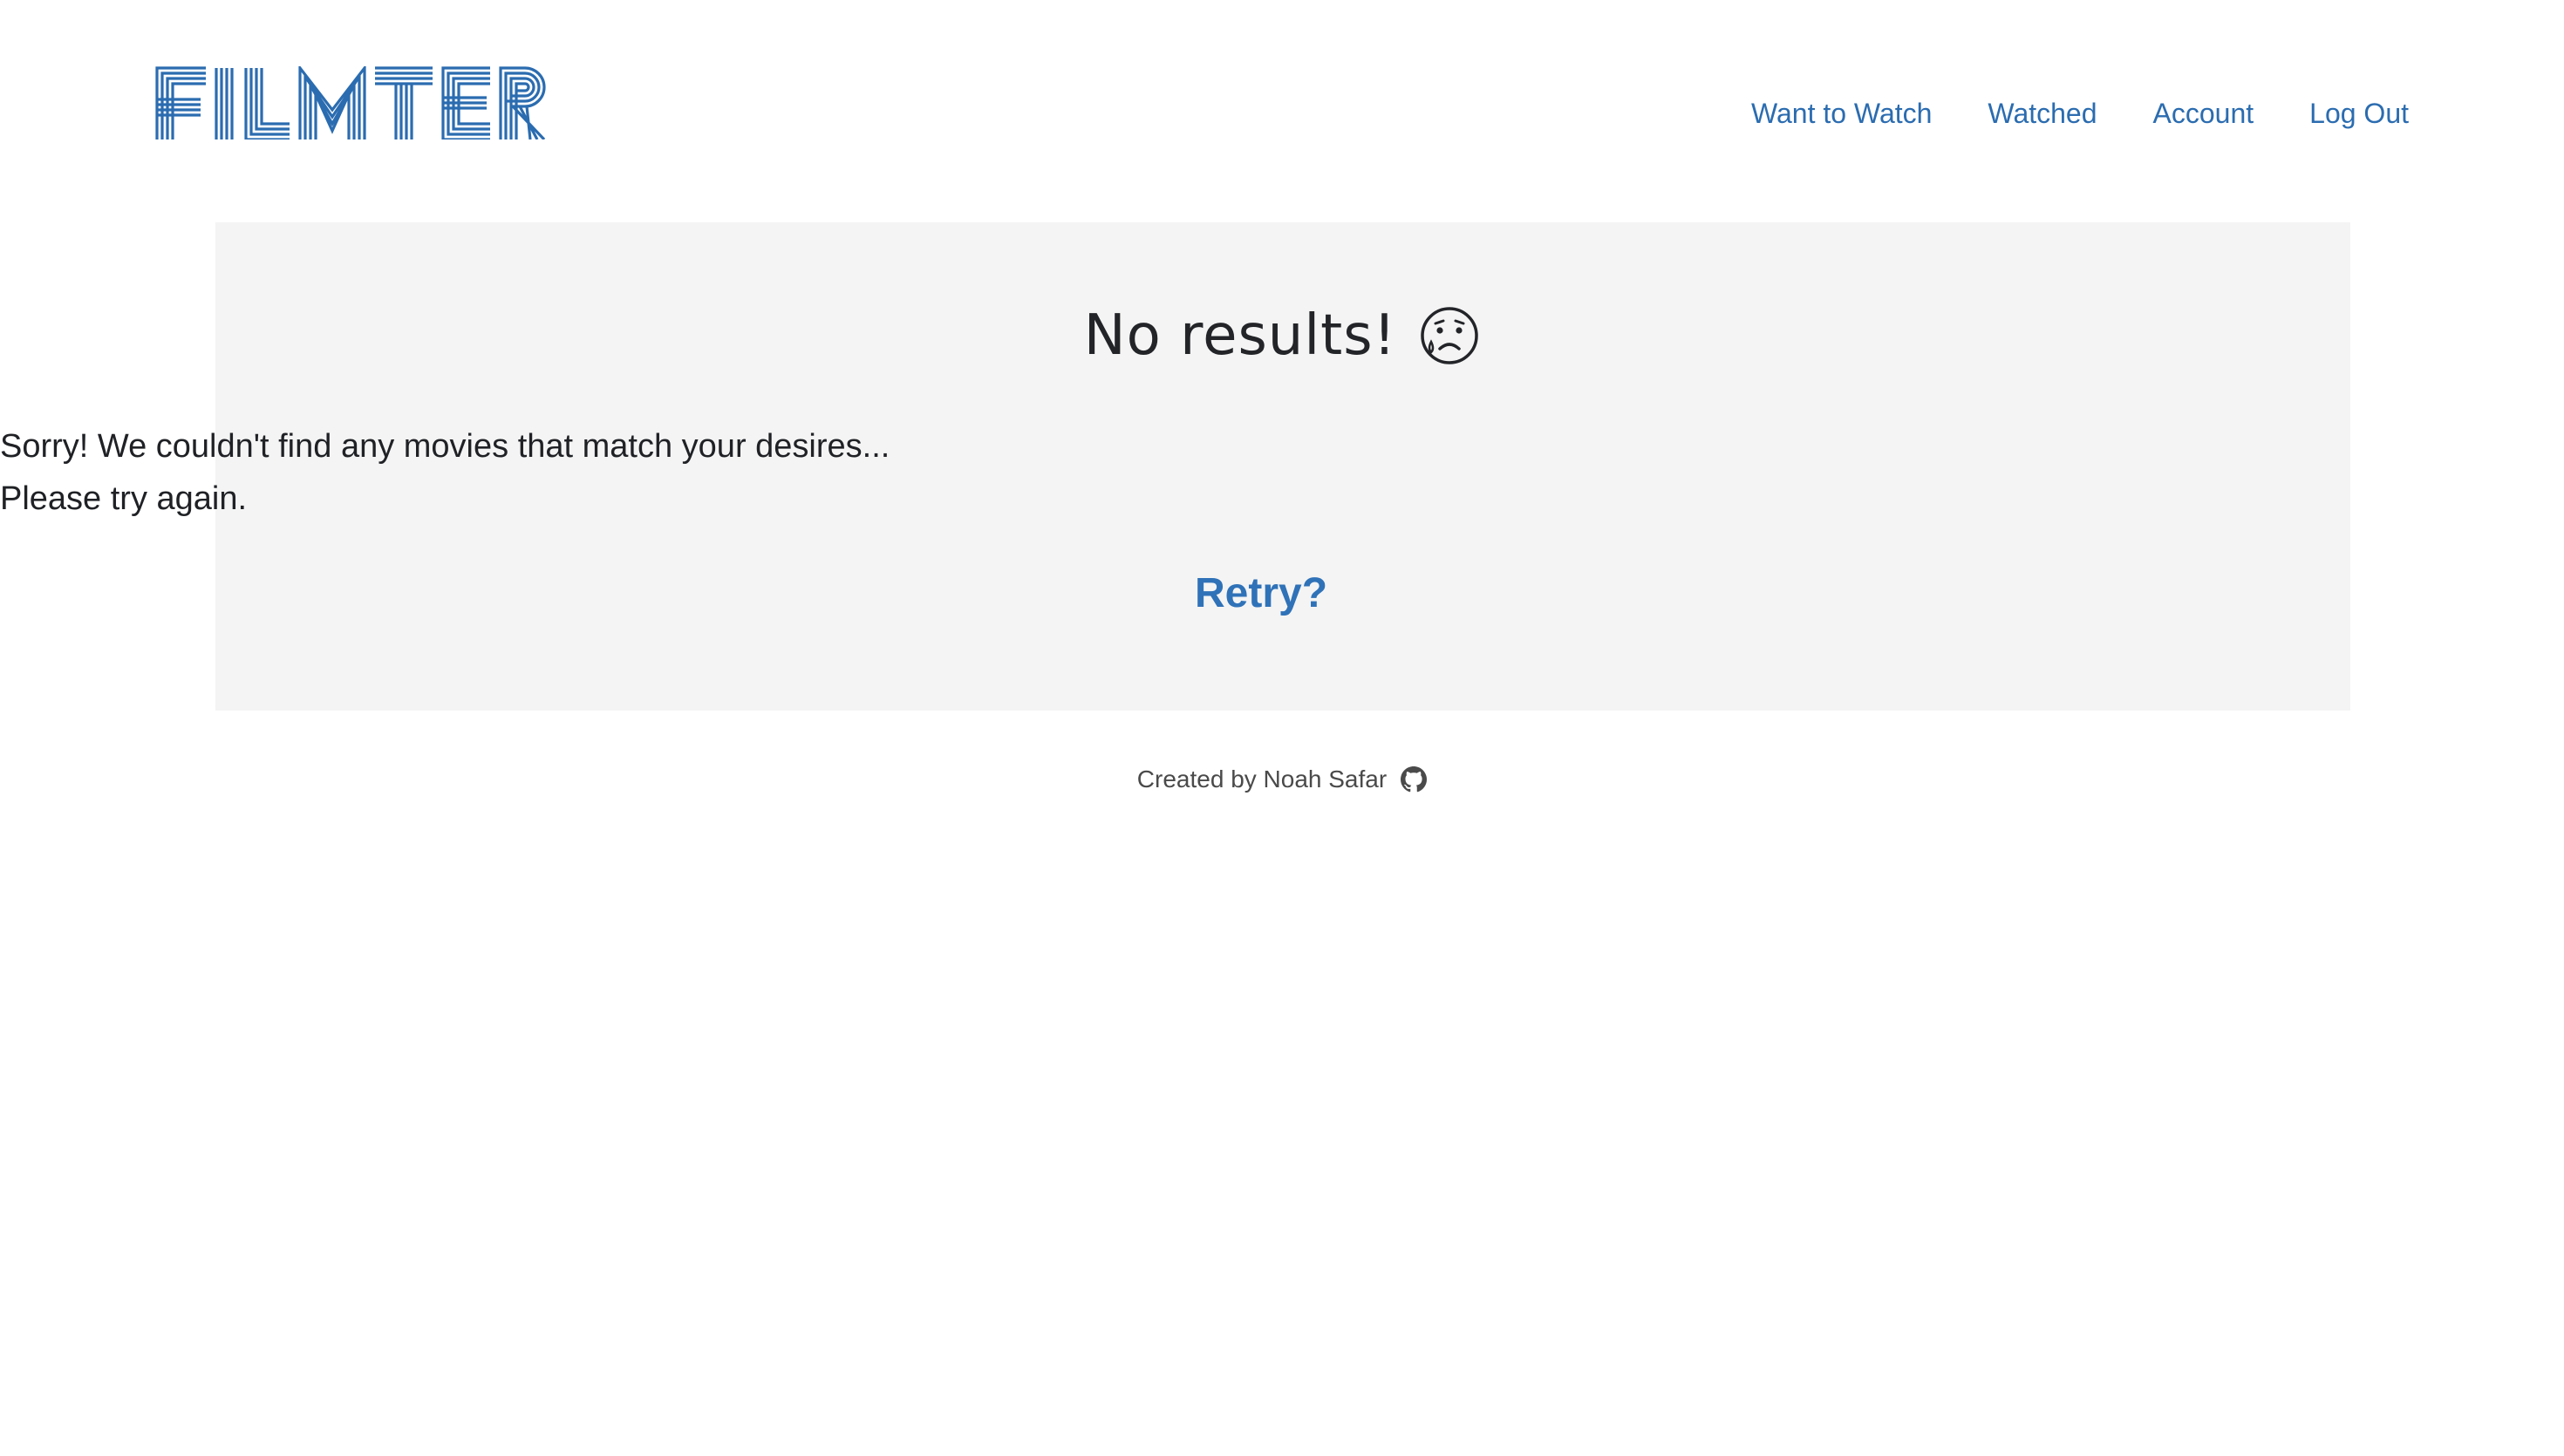 Image resolution: width=2564 pixels, height=1456 pixels. What do you see at coordinates (2042, 113) in the screenshot?
I see `nav-link-watched: Watched` at bounding box center [2042, 113].